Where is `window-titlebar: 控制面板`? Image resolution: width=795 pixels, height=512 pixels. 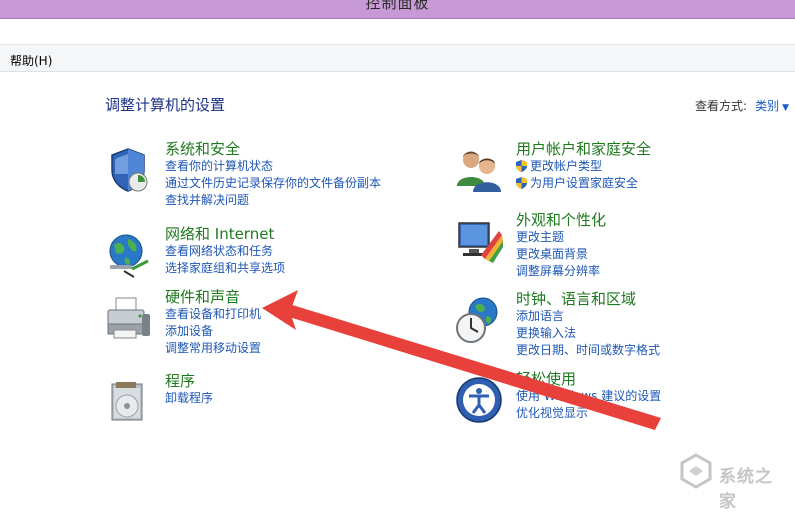 window-titlebar: 控制面板 is located at coordinates (397, 9).